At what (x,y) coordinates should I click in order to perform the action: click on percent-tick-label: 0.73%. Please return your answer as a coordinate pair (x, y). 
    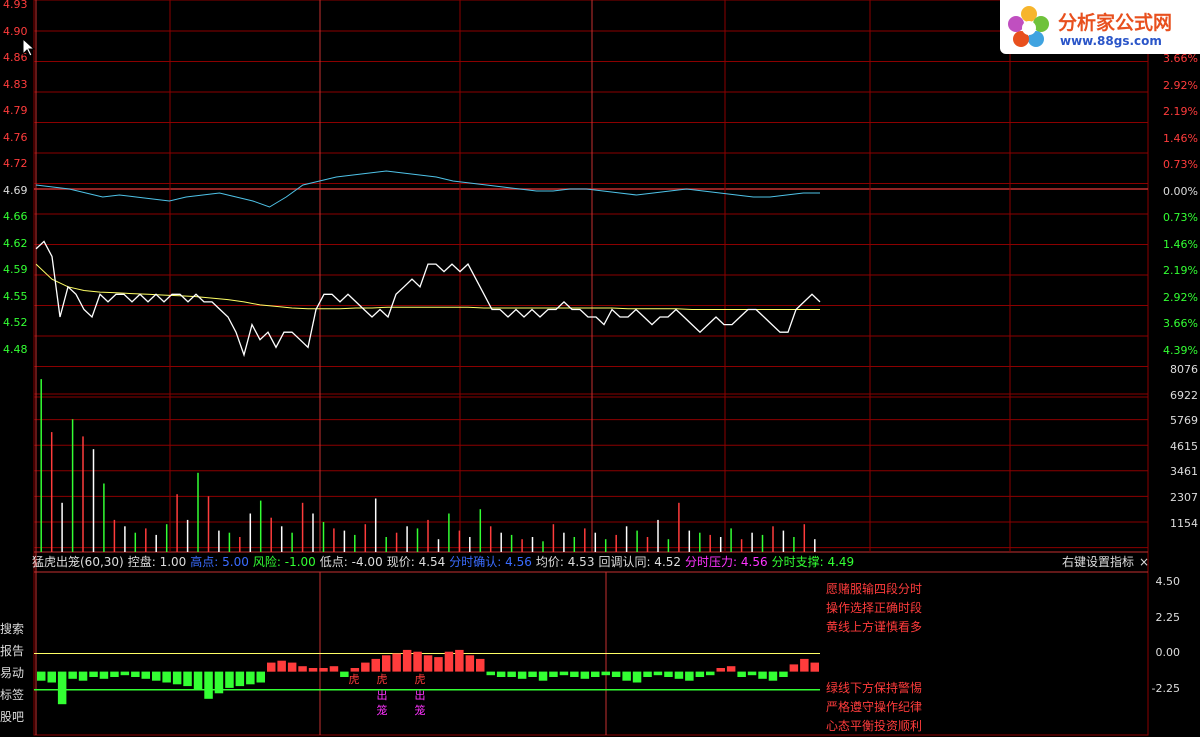
    Looking at the image, I should click on (1180, 217).